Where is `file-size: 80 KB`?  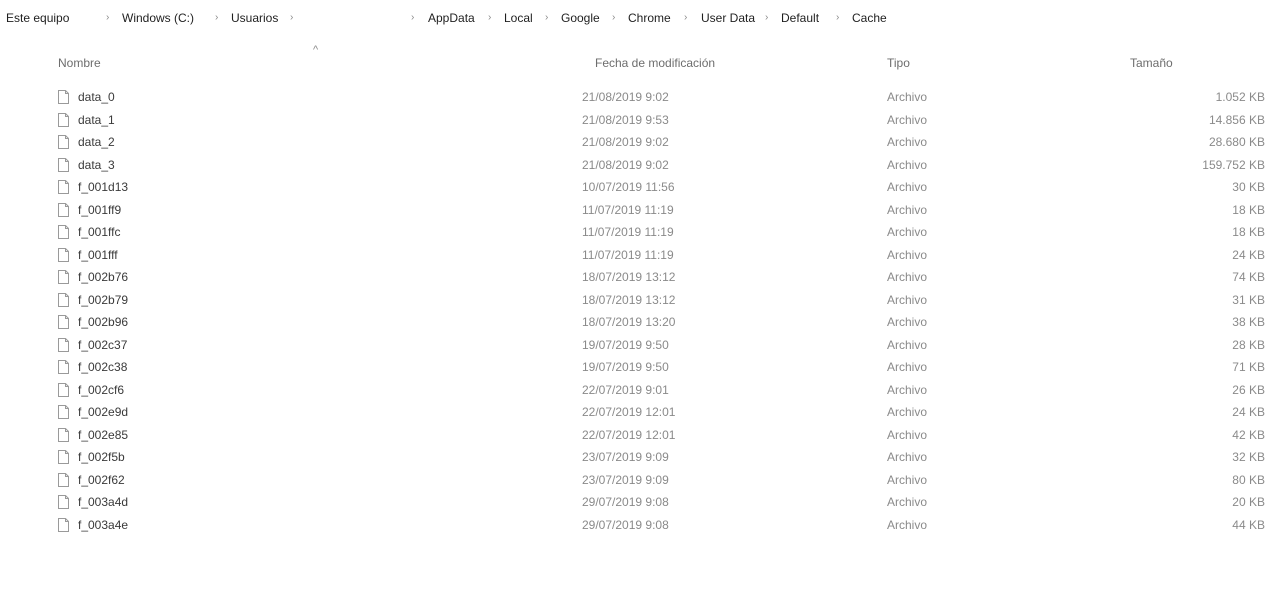 file-size: 80 KB is located at coordinates (1248, 479).